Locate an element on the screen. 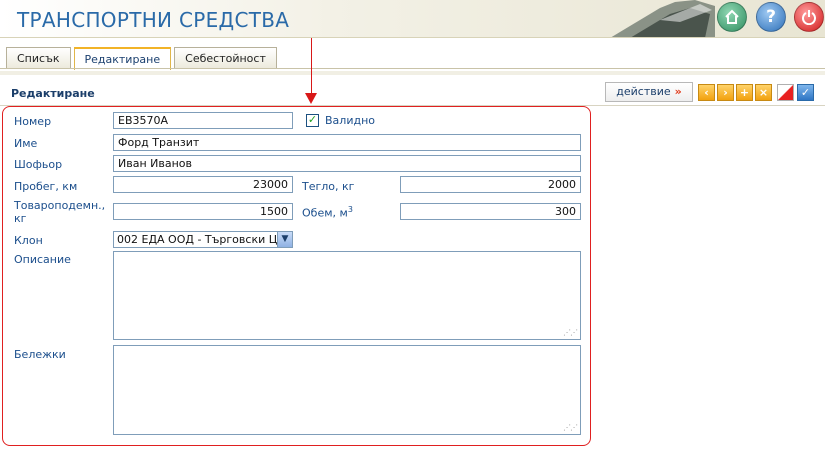  branch-select-value: 002 ЕДА ООД - Търговски Цен is located at coordinates (204, 239).